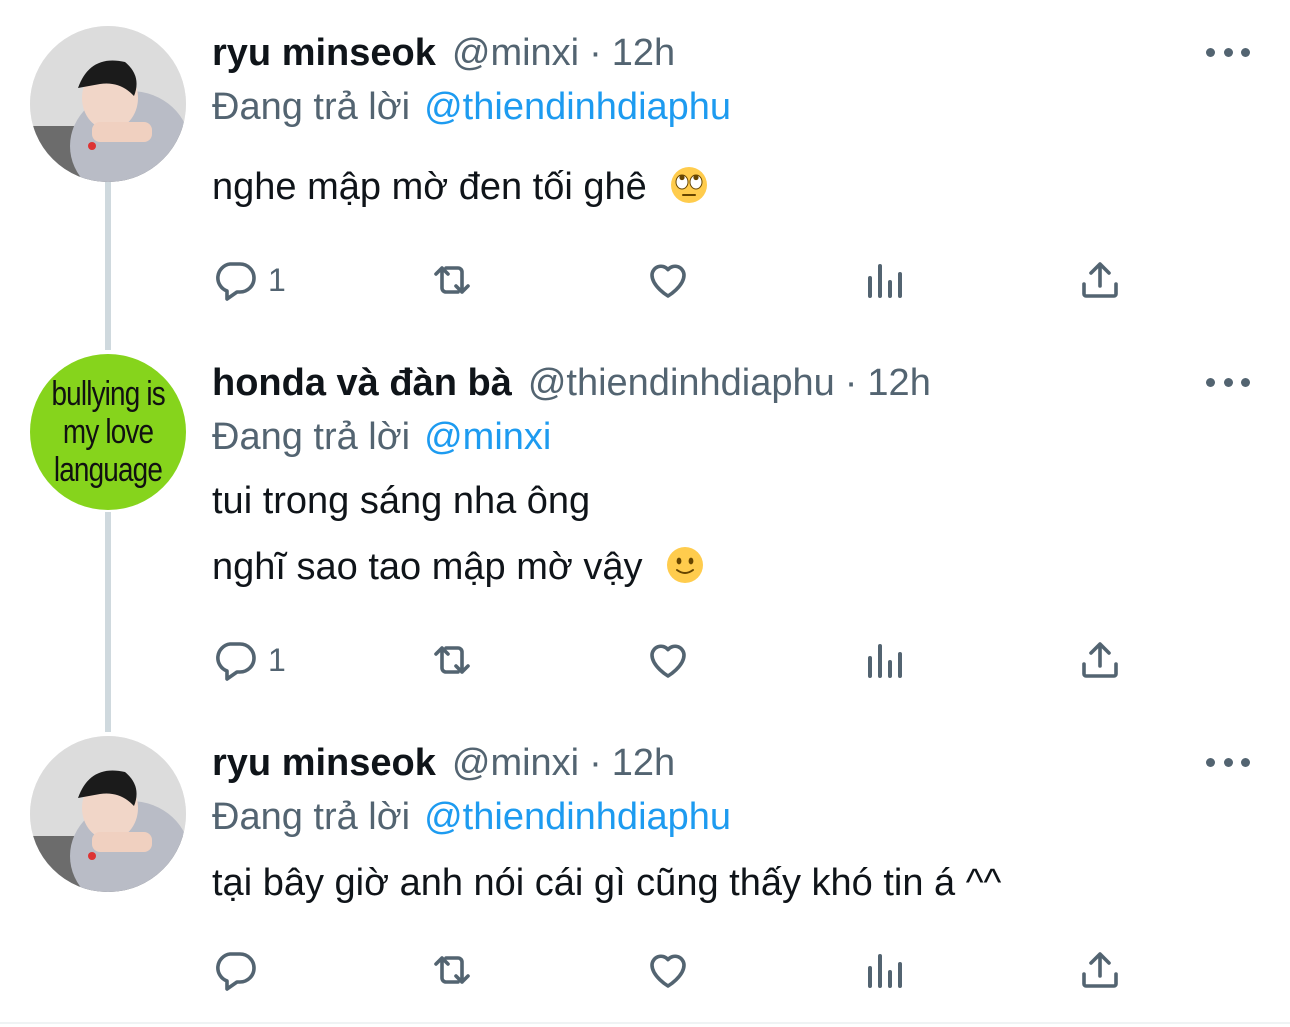  Describe the element at coordinates (429, 187) in the screenshot. I see `tweet-text-line: nghe mập mờ đen tối ghê` at that location.